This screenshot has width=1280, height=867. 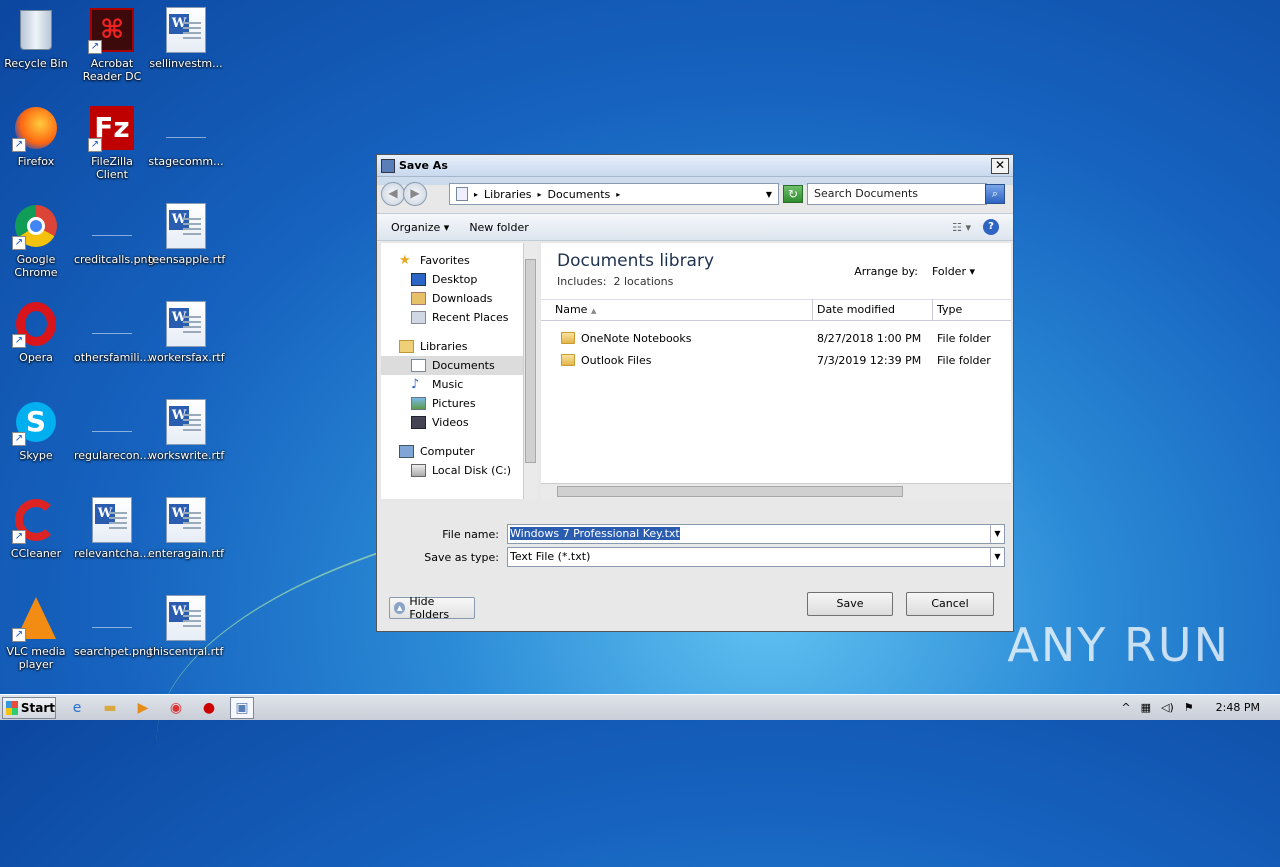 I want to click on desktop-icon-skype: S ↗ Skype, so click(x=37, y=430).